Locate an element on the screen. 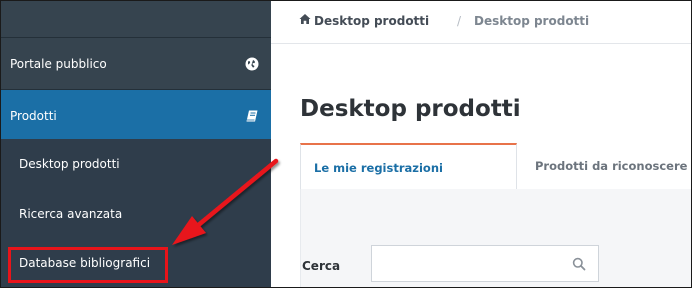 Image resolution: width=692 pixels, height=288 pixels. sidebar-item-label: Ricerca avanzata is located at coordinates (71, 214).